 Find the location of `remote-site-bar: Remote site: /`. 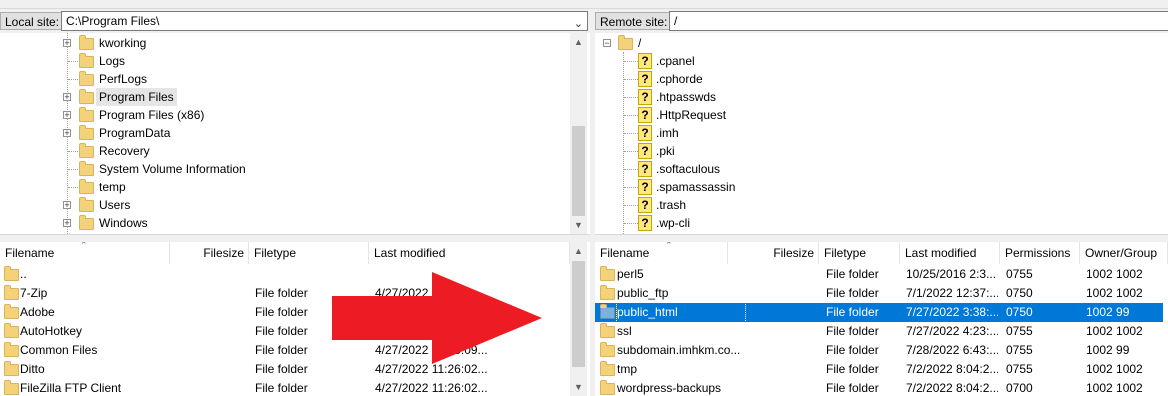

remote-site-bar: Remote site: / is located at coordinates (881, 21).